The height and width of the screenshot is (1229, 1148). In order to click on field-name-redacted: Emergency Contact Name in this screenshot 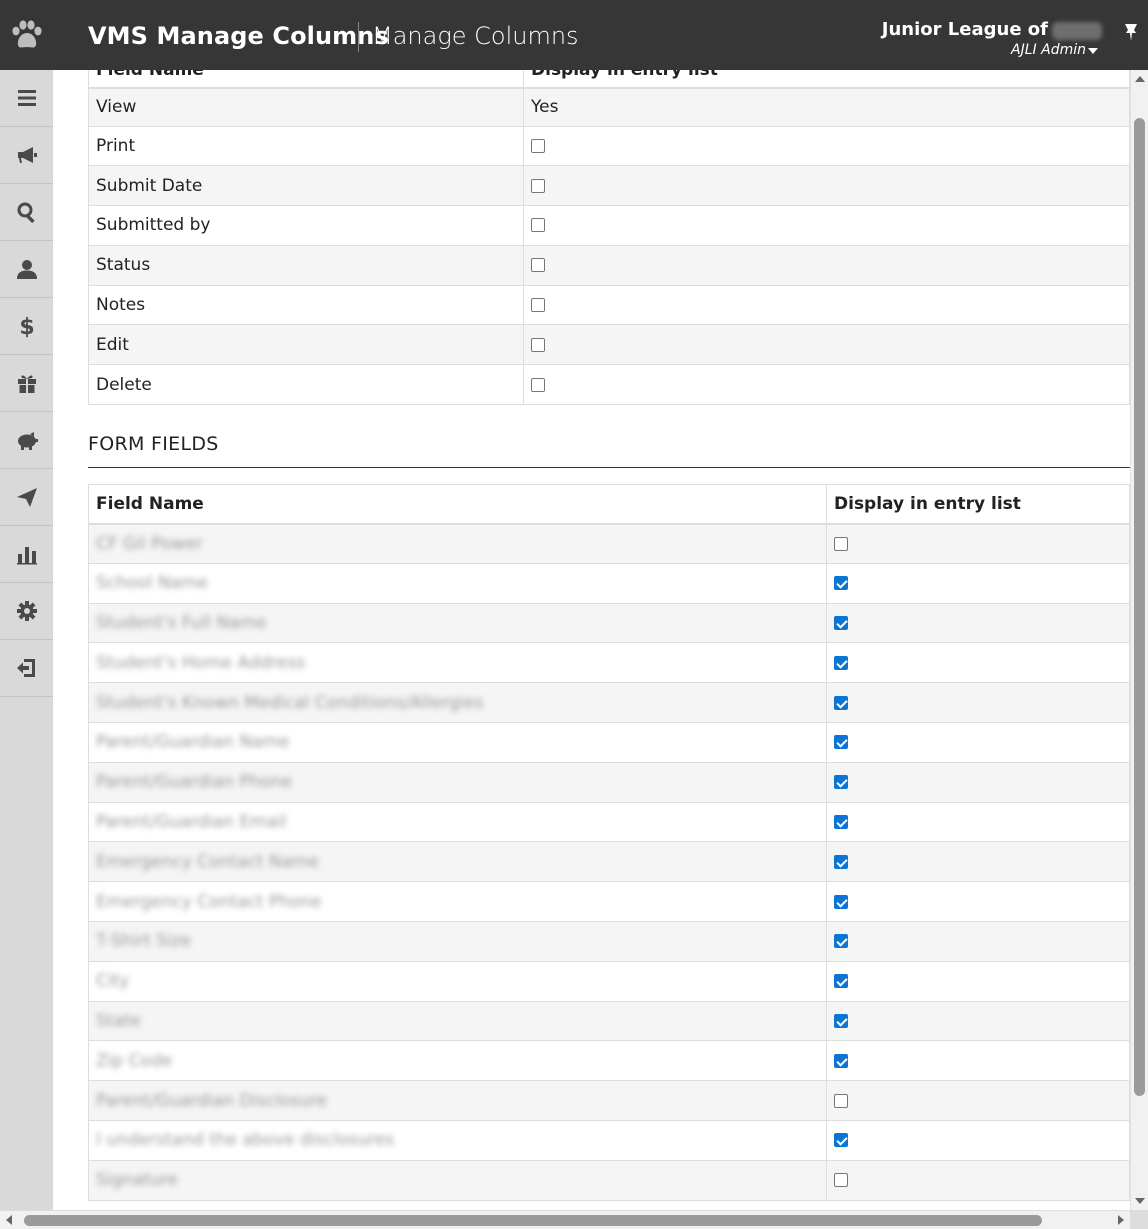, I will do `click(207, 861)`.